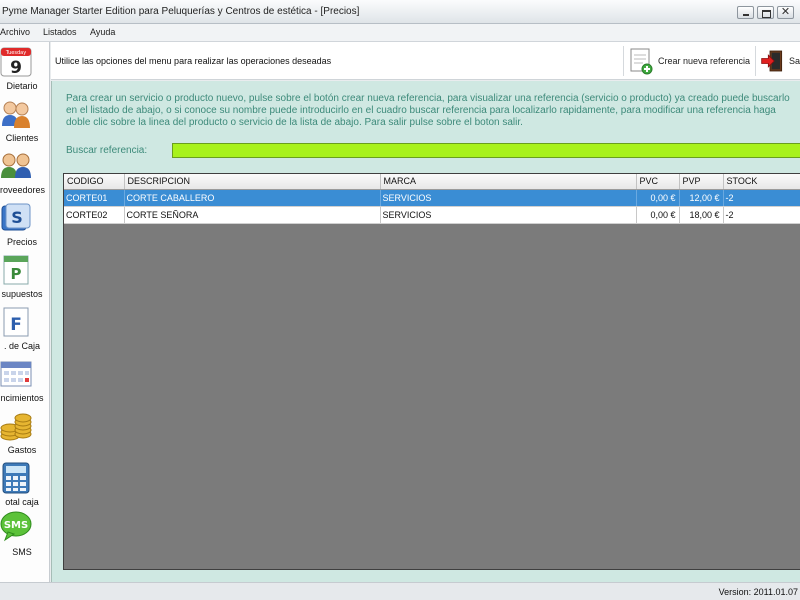 The width and height of the screenshot is (800, 600). Describe the element at coordinates (508, 182) in the screenshot. I see `column-header-marca: MARCA` at that location.